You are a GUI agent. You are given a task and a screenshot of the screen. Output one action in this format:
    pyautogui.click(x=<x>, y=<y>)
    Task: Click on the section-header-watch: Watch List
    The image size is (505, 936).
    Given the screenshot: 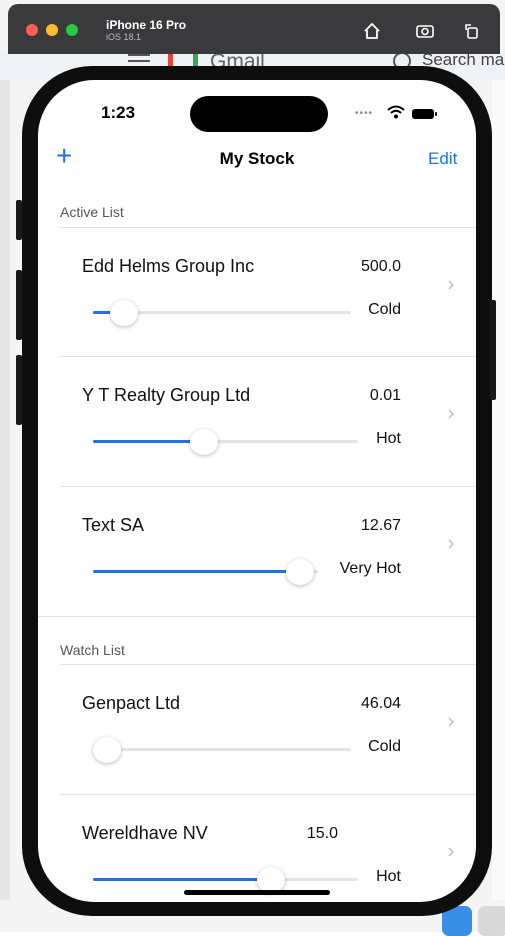 What is the action you would take?
    pyautogui.click(x=92, y=650)
    